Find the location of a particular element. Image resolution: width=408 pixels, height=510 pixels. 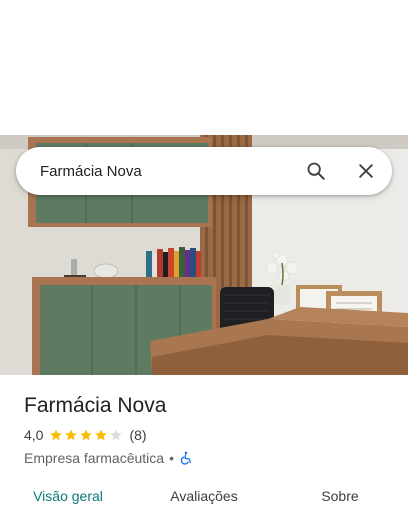

search-query: Farmácia Nova is located at coordinates (168, 171).